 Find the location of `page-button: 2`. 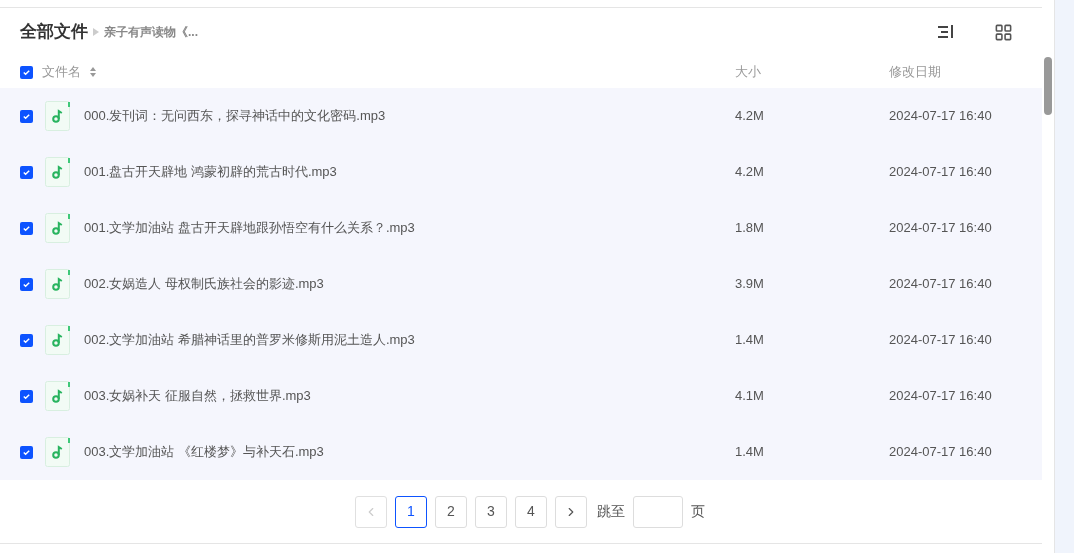

page-button: 2 is located at coordinates (451, 511).